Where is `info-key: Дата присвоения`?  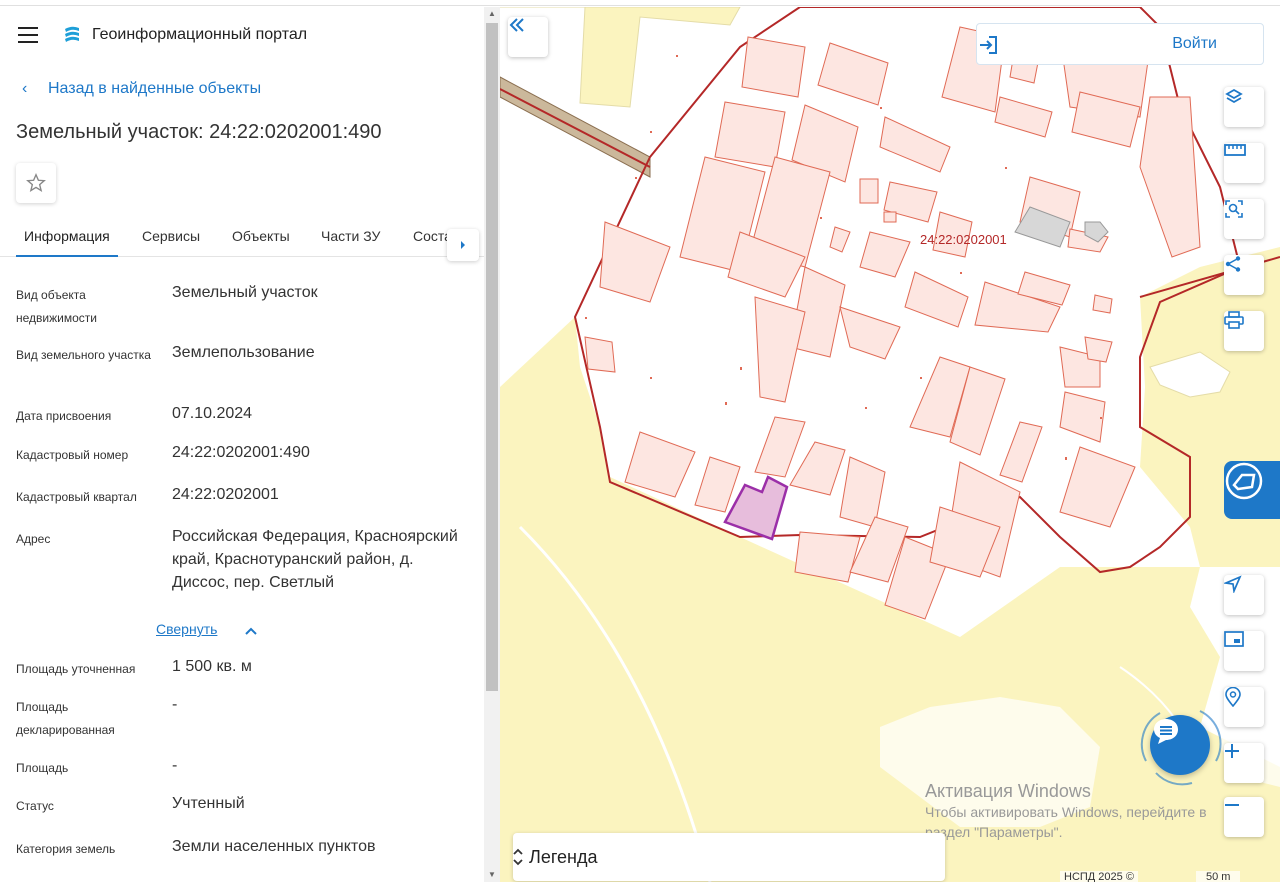 info-key: Дата присвоения is located at coordinates (64, 416).